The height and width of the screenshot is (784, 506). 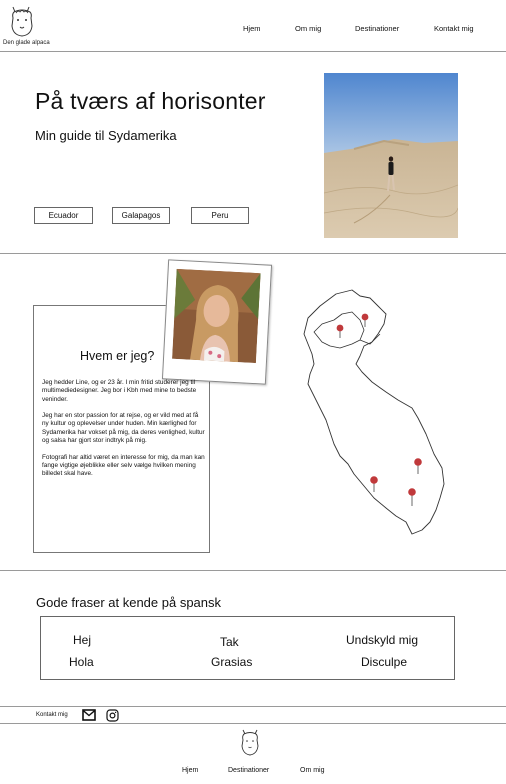 I want to click on phrase-danish: Undskyld mig, so click(x=382, y=640).